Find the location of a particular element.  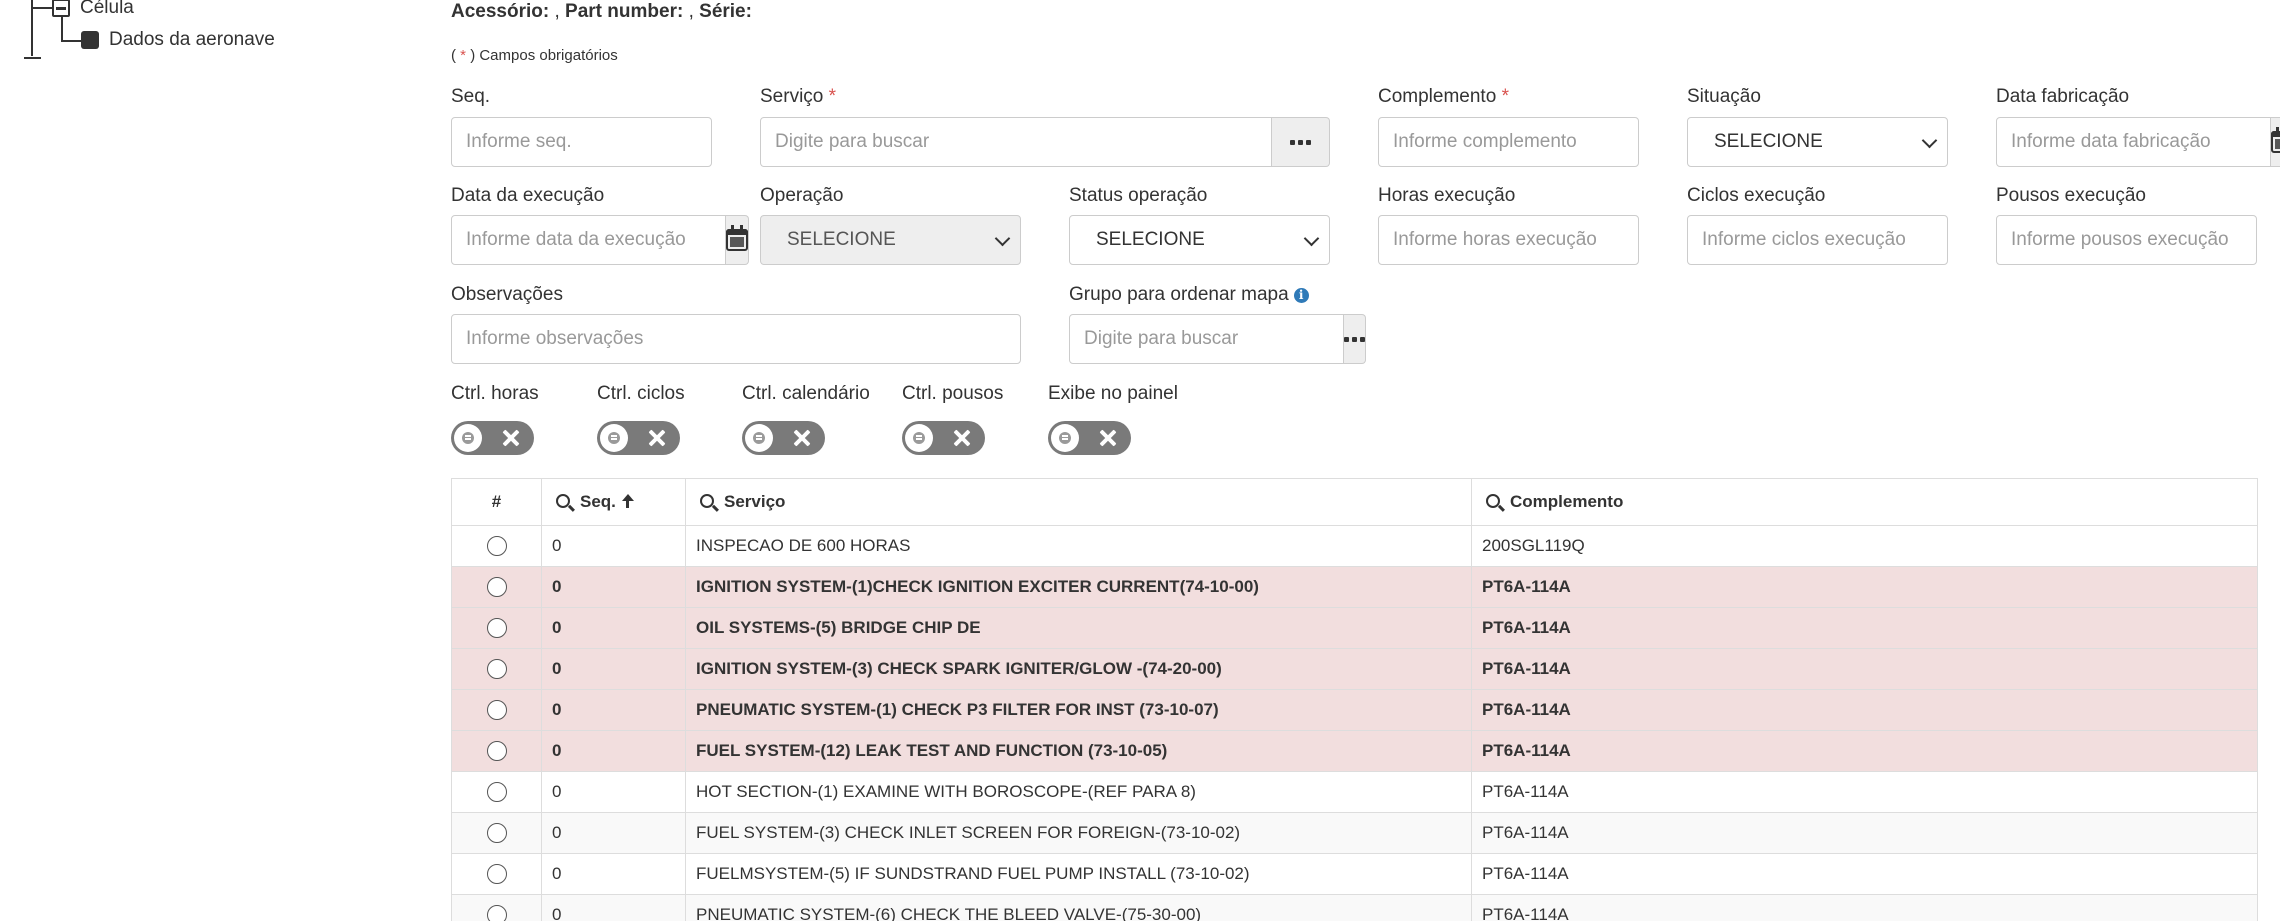

table-row: 0 INSPECAO DE 600 HORAS 200SGL119Q is located at coordinates (1354, 546).